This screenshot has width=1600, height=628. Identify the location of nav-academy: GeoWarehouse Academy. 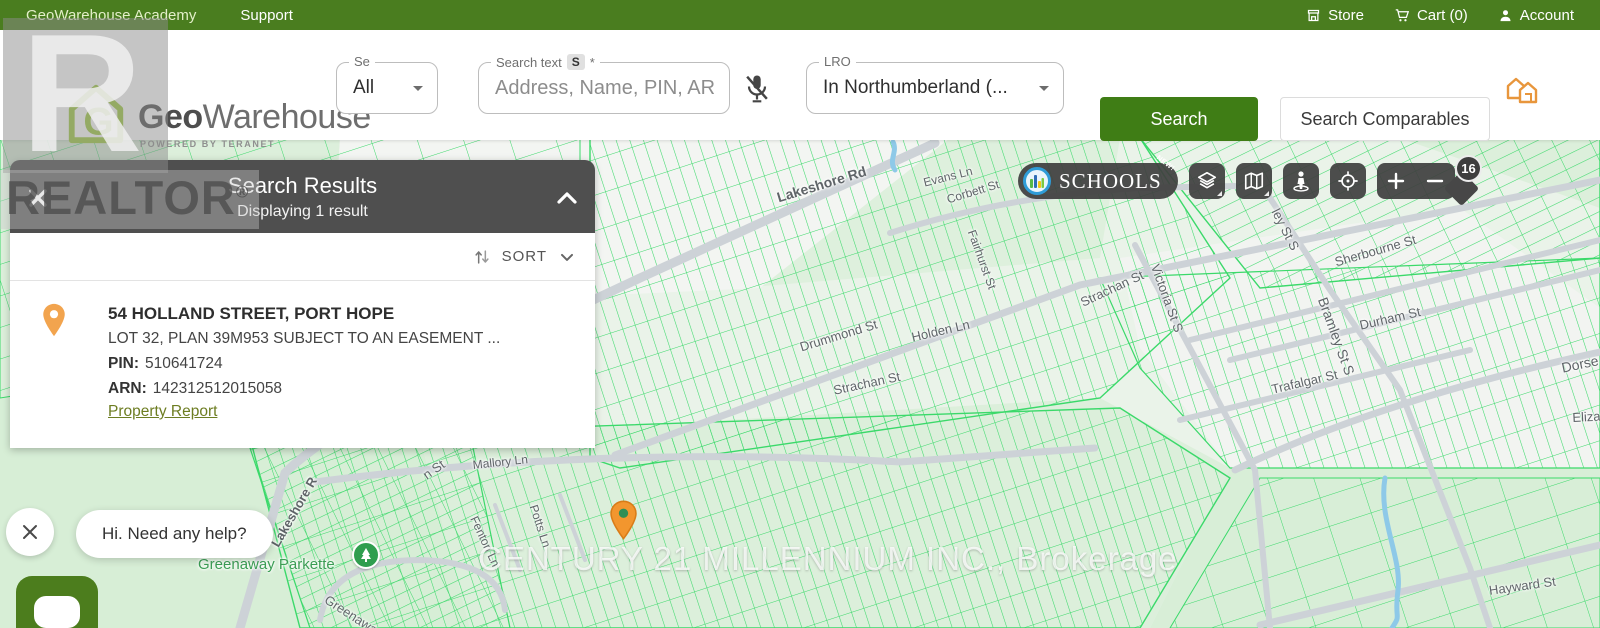
(111, 15).